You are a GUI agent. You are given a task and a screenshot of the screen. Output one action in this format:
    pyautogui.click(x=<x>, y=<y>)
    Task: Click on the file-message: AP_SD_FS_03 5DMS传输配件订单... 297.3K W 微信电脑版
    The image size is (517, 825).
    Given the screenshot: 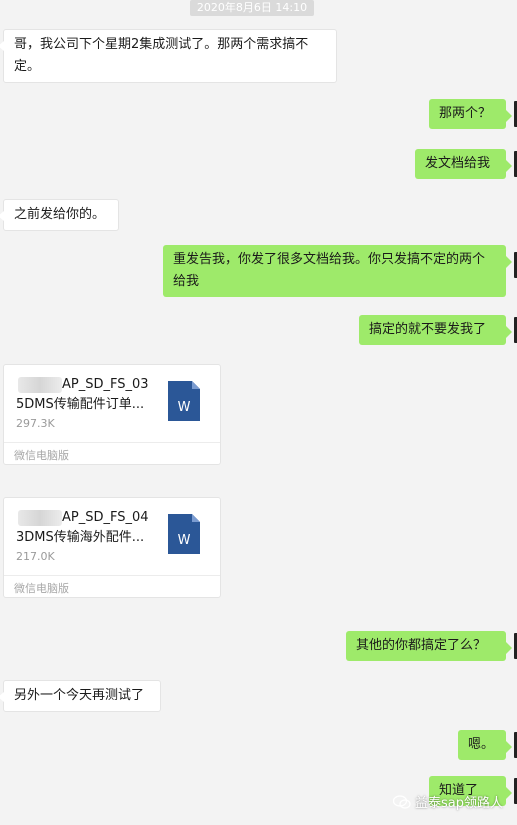 What is the action you would take?
    pyautogui.click(x=112, y=414)
    